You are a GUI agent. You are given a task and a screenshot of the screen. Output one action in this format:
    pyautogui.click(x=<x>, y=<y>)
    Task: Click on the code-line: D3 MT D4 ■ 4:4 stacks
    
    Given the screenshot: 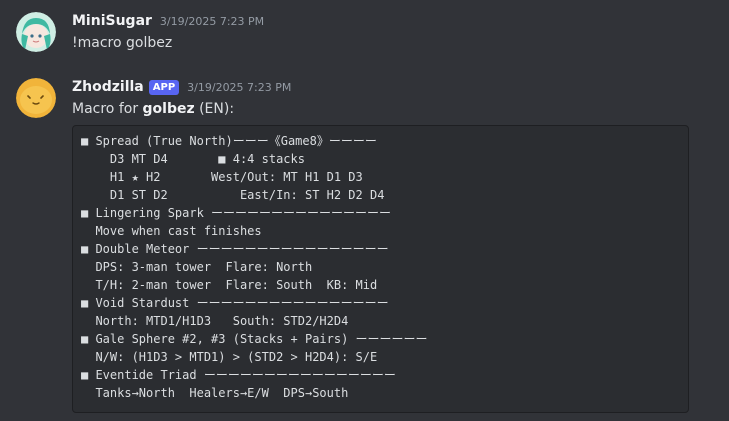 What is the action you would take?
    pyautogui.click(x=193, y=159)
    